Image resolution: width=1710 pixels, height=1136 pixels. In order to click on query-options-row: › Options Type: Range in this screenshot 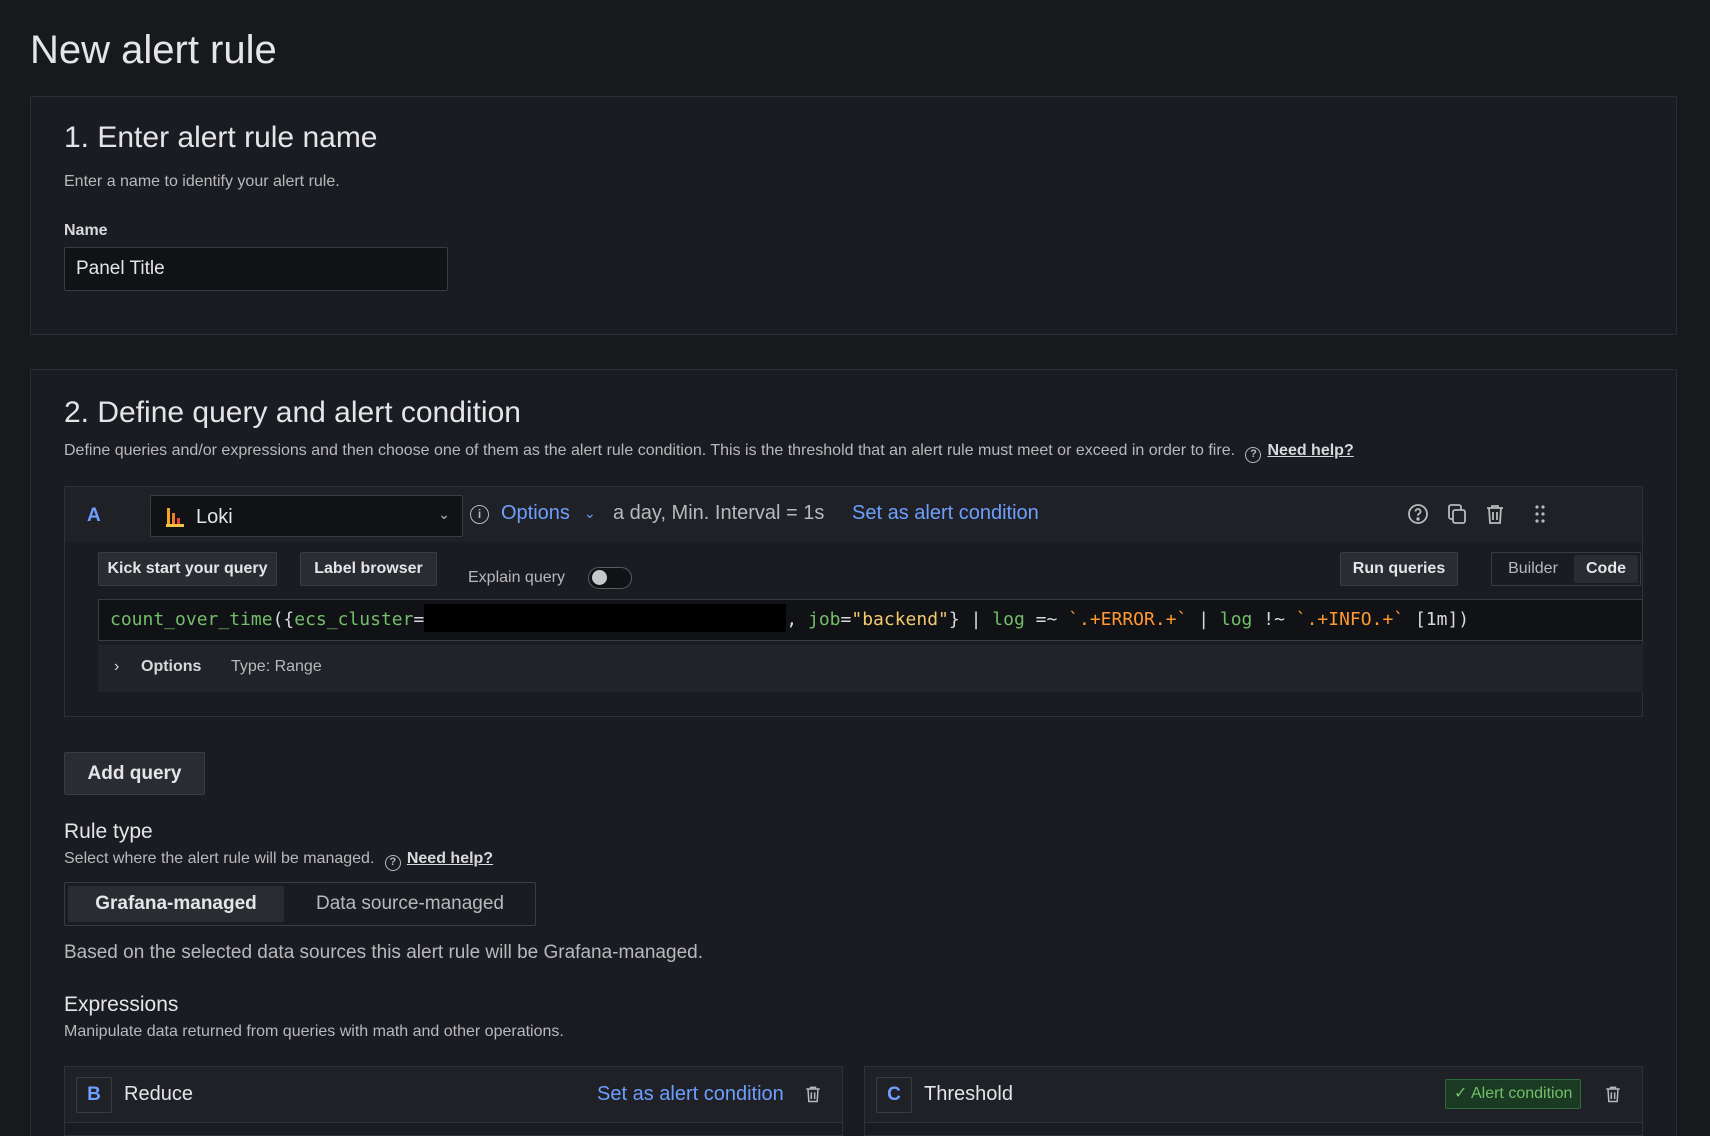, I will do `click(870, 668)`.